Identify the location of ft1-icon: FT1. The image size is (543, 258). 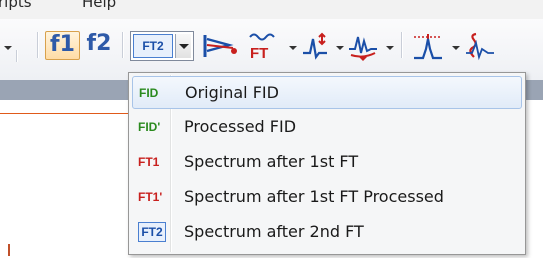
(149, 162).